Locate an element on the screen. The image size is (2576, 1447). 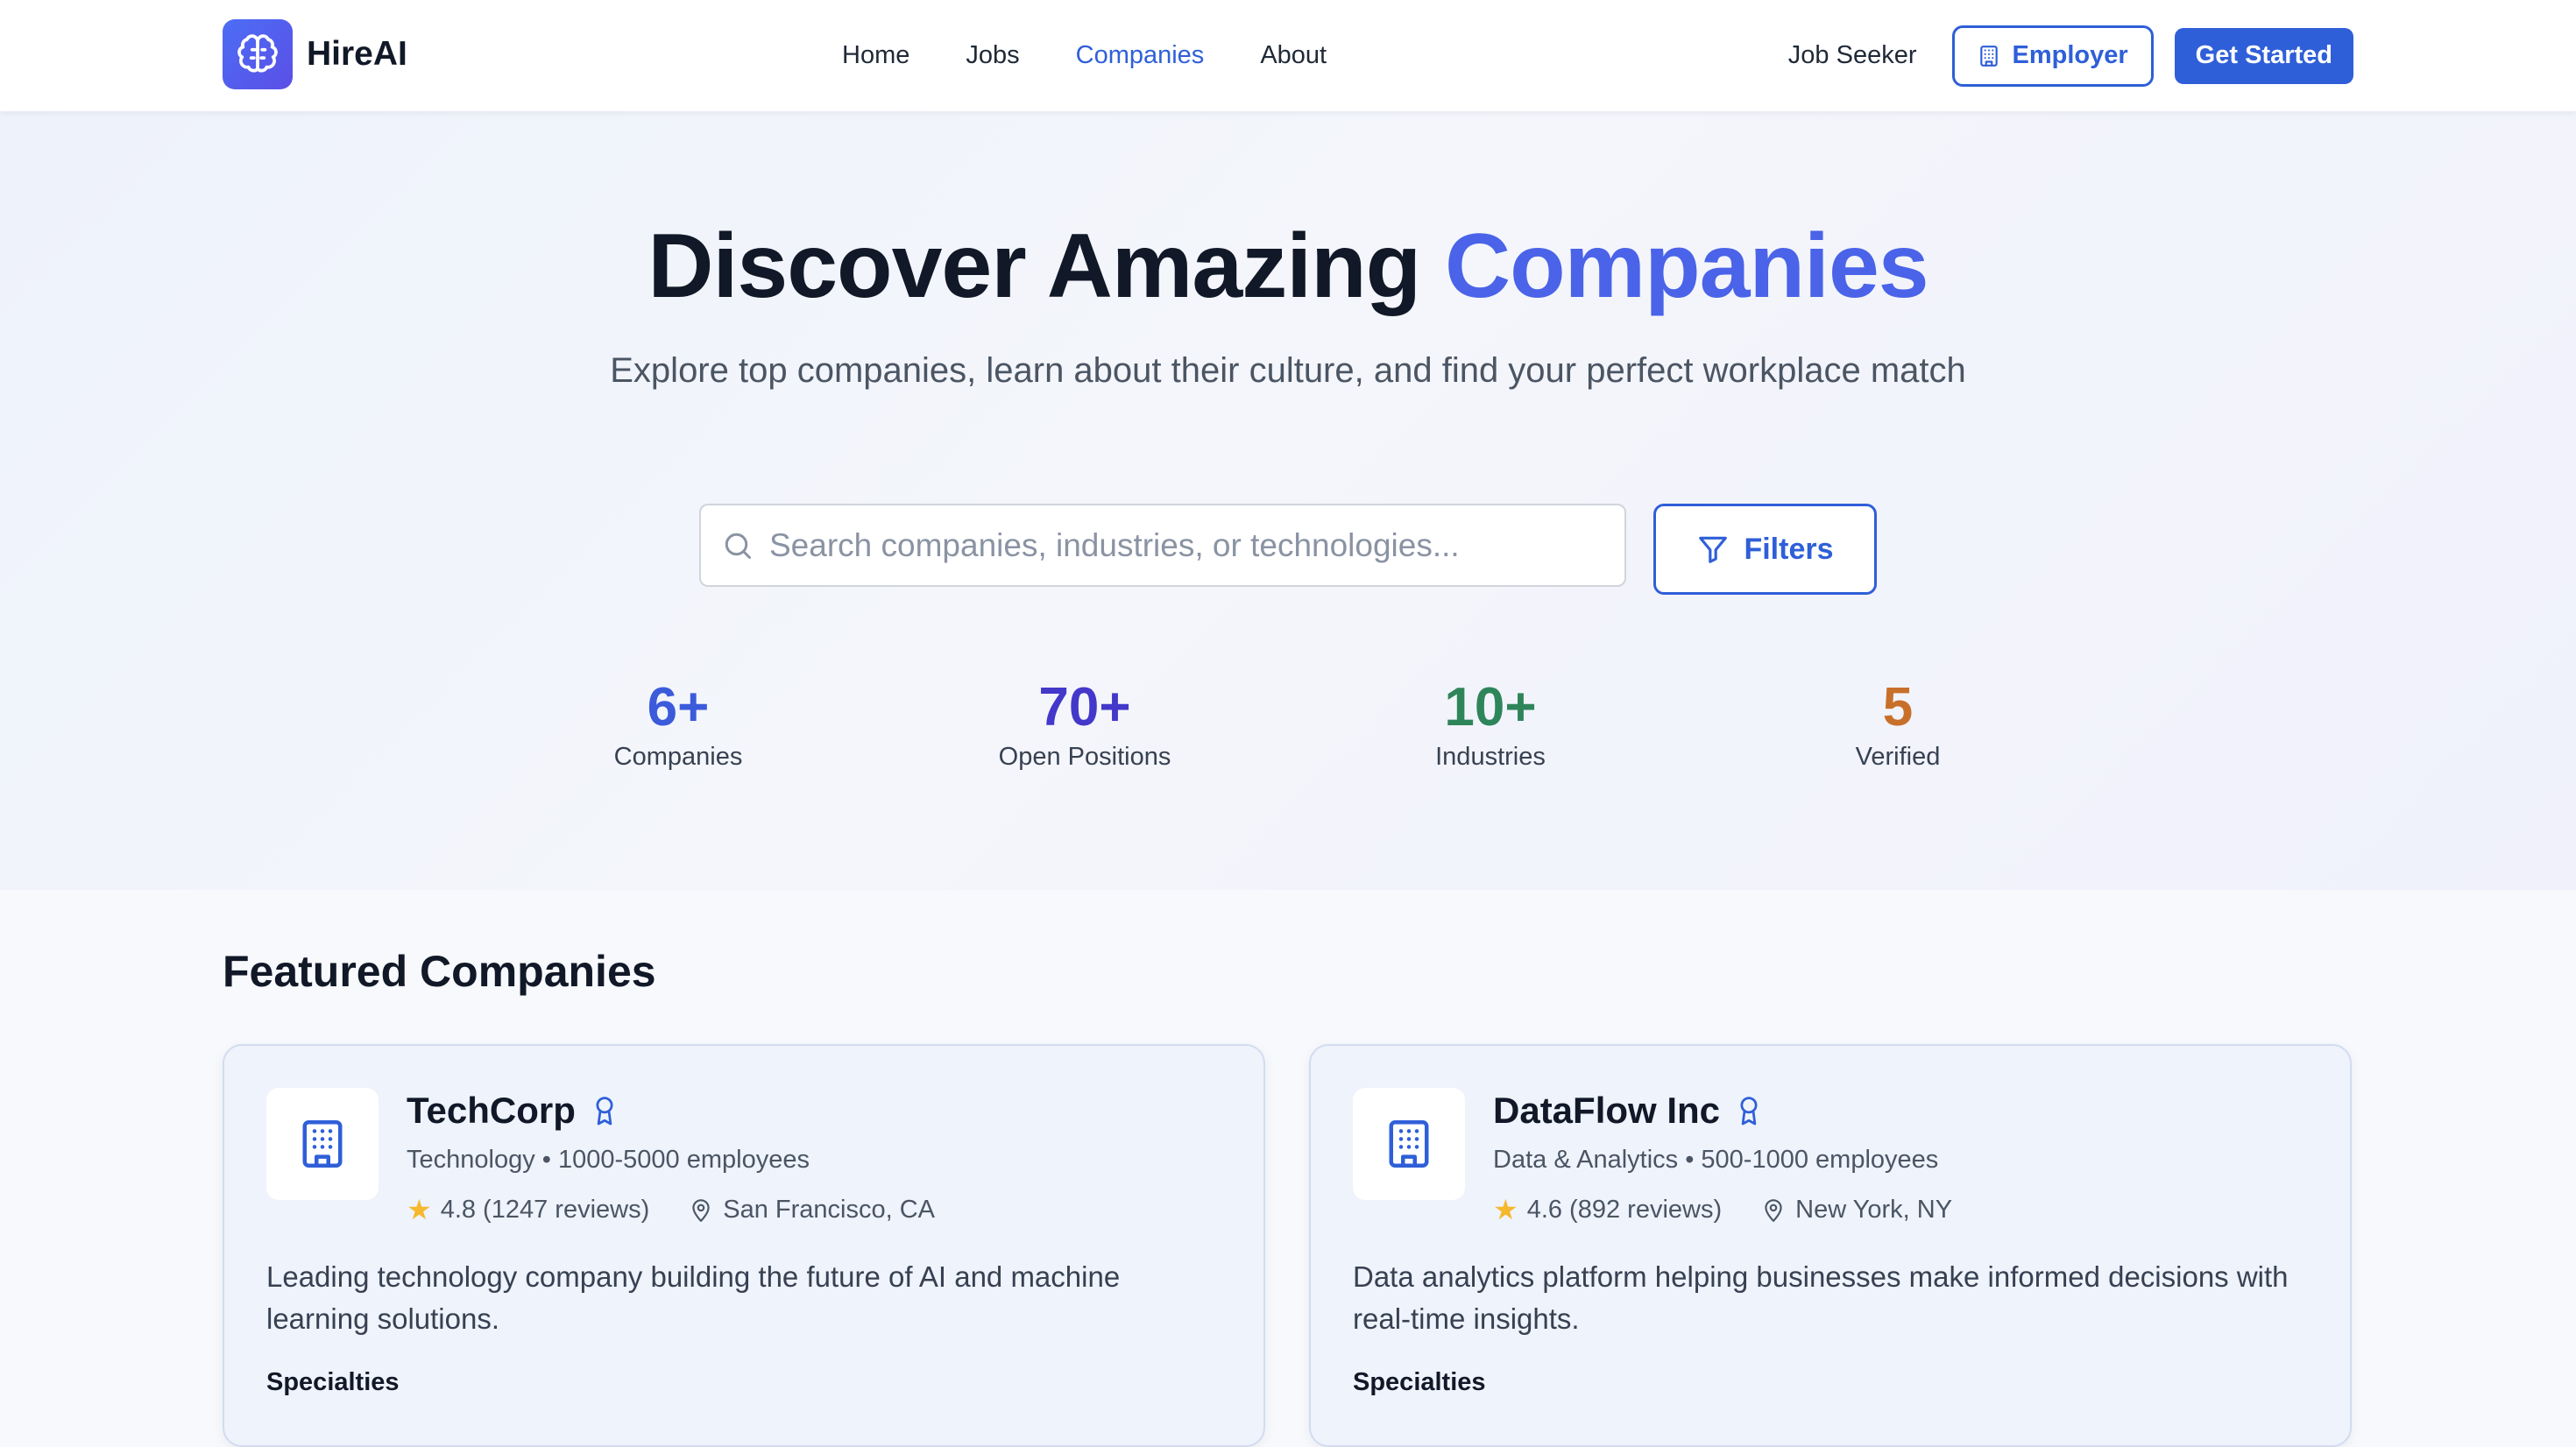
stat-value: 6+ is located at coordinates (678, 707).